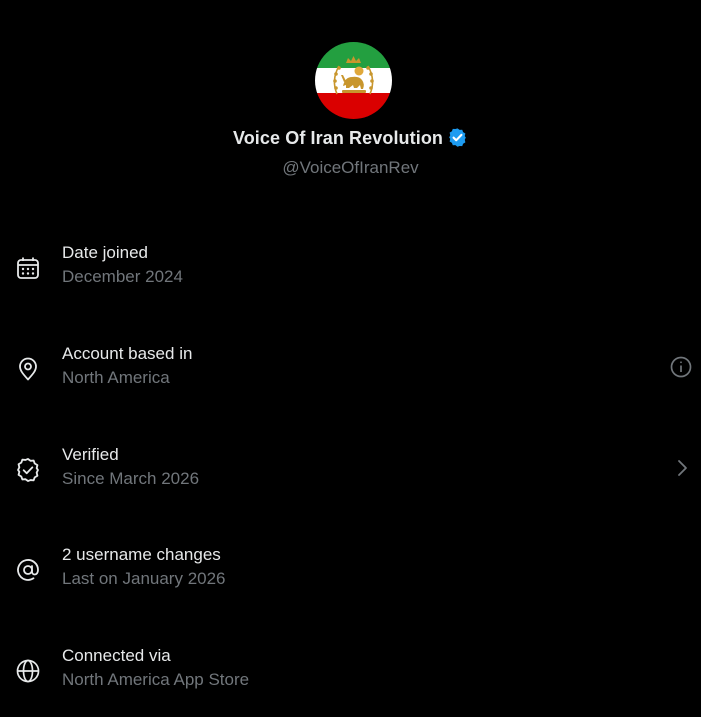 The width and height of the screenshot is (701, 717). What do you see at coordinates (105, 252) in the screenshot?
I see `date-joined-title: Date joined` at bounding box center [105, 252].